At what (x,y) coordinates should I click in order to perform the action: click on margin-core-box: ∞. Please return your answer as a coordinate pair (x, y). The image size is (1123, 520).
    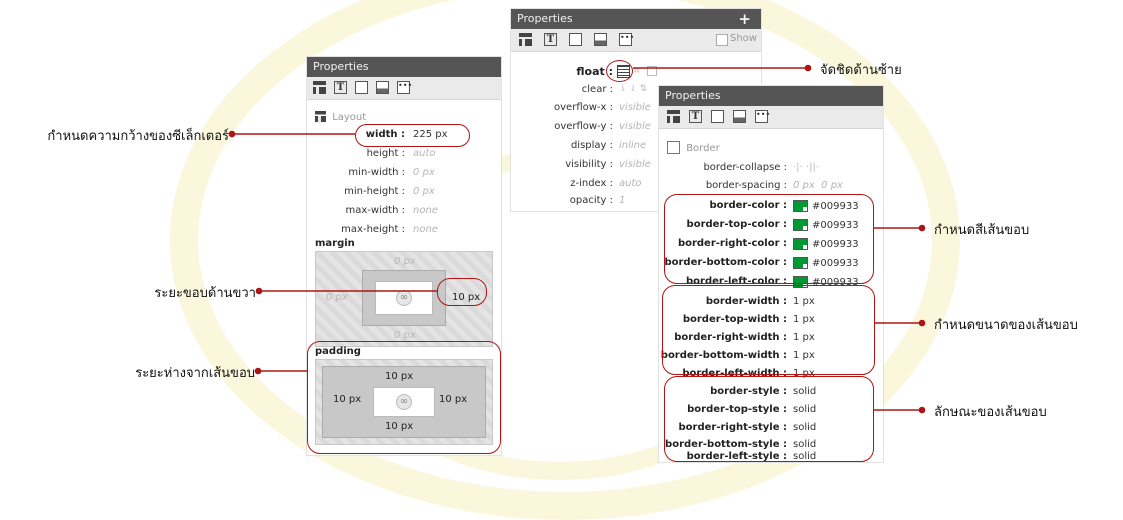
    Looking at the image, I should click on (404, 298).